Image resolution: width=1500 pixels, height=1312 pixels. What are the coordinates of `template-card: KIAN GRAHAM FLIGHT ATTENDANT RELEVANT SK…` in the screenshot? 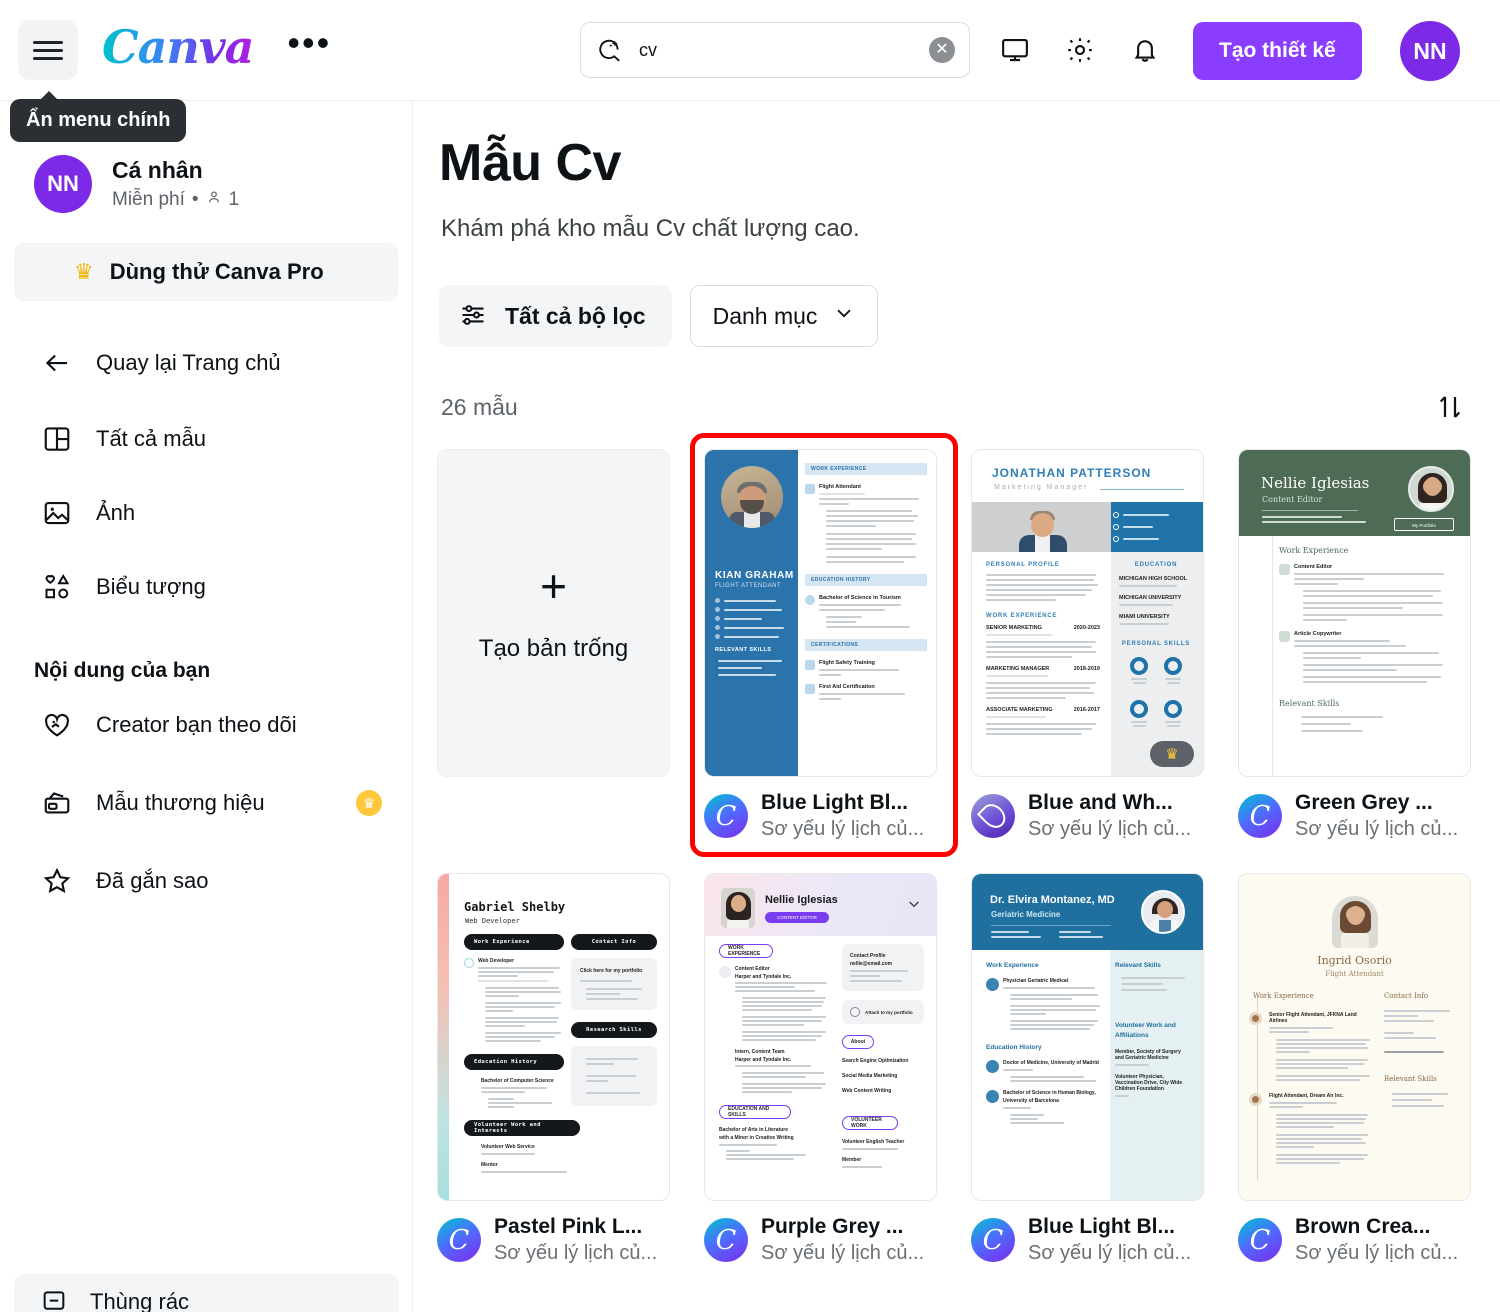 It's located at (824, 645).